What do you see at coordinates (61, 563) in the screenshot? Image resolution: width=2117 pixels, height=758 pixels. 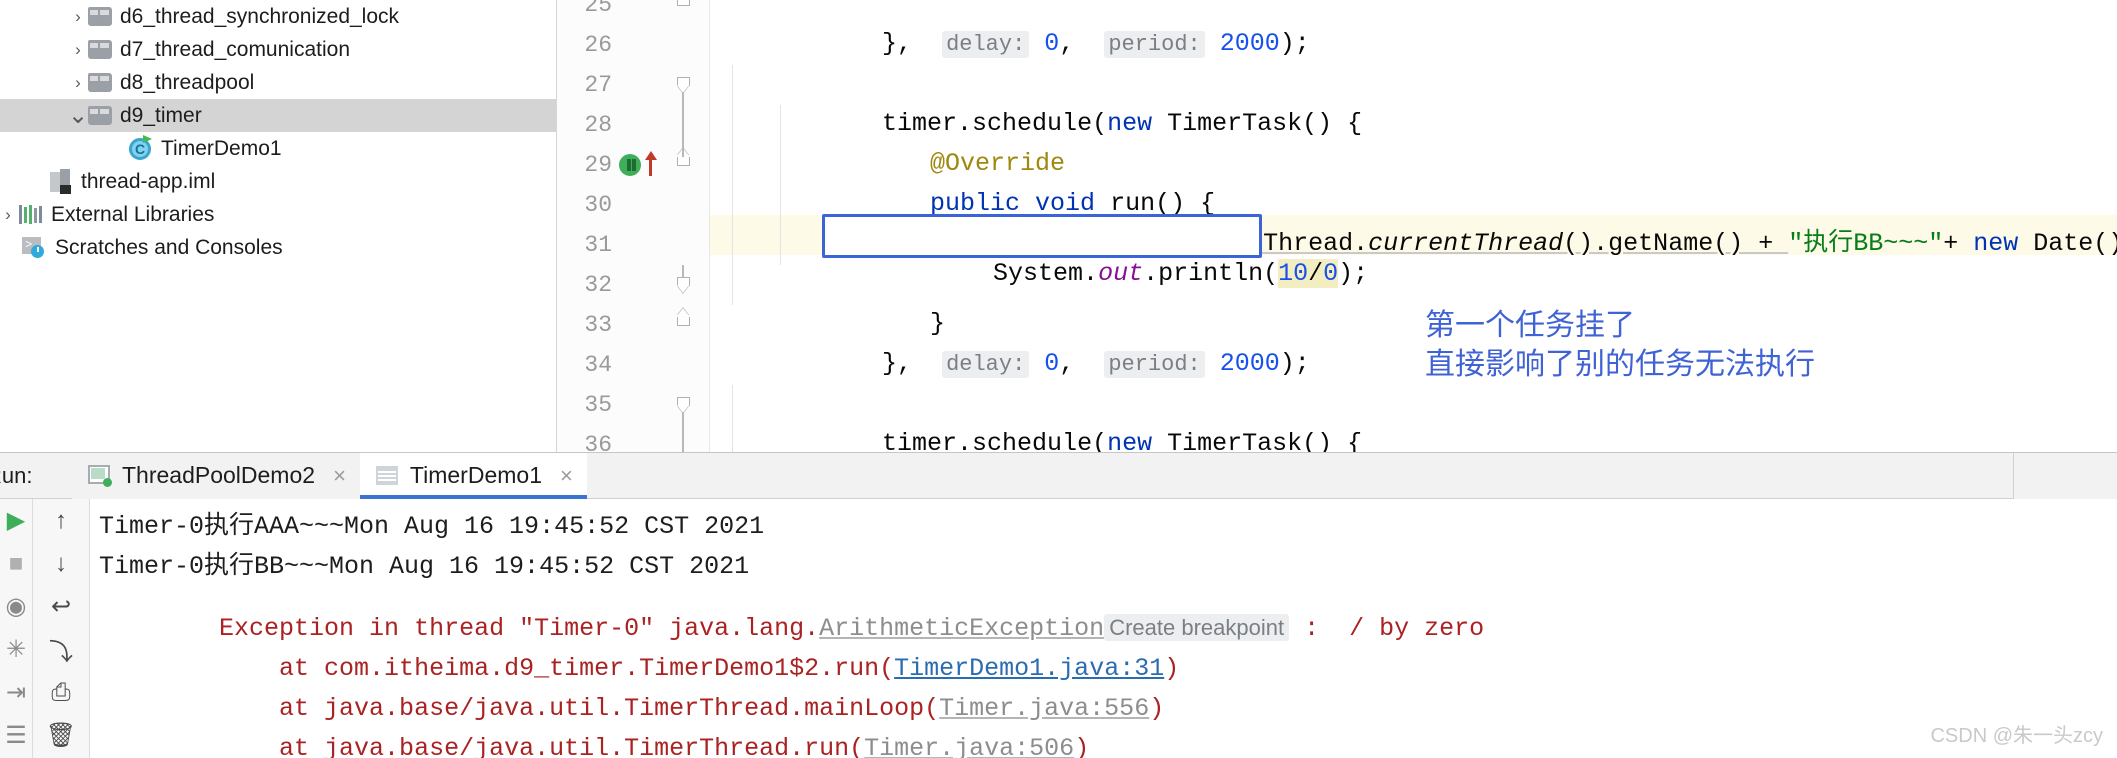 I see `down-arrow-icon: ↓` at bounding box center [61, 563].